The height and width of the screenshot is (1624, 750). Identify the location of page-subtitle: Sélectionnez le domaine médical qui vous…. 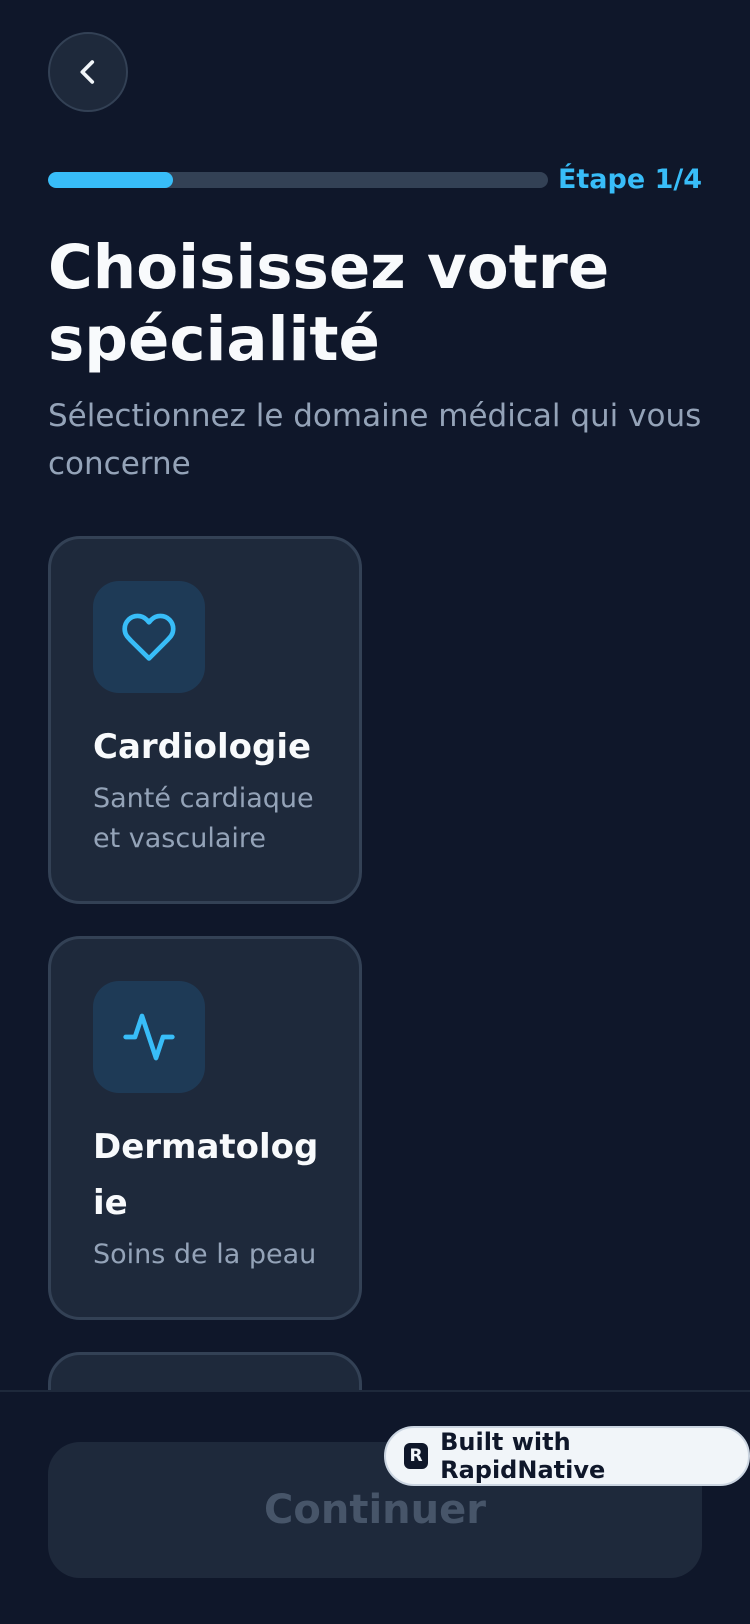
(375, 440).